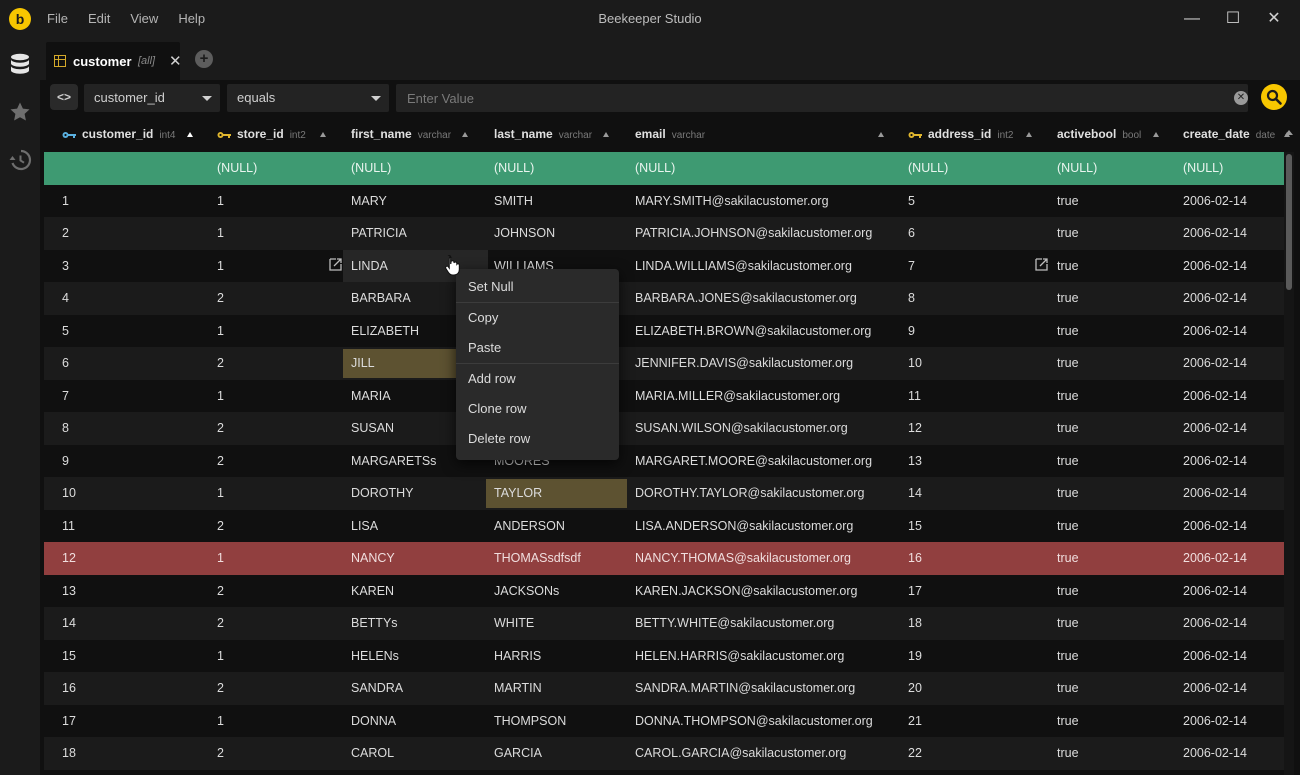  I want to click on cell-customer_id: 5, so click(136, 331).